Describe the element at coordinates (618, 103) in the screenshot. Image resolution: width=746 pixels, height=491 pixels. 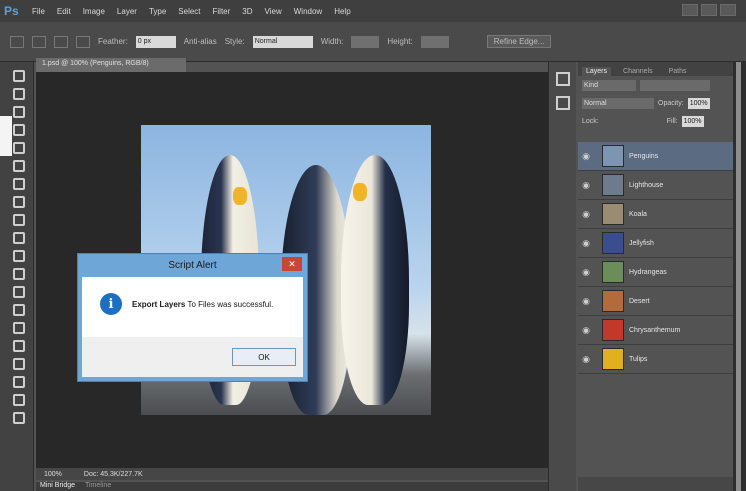
I see `blend-mode-select: Normal` at that location.